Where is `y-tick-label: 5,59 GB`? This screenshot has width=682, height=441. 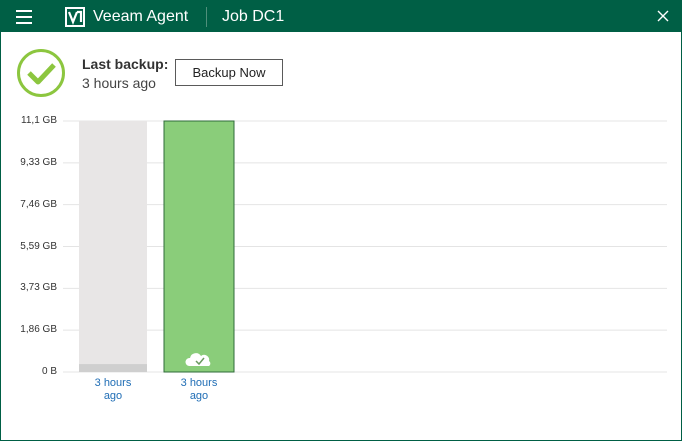
y-tick-label: 5,59 GB is located at coordinates (38, 246).